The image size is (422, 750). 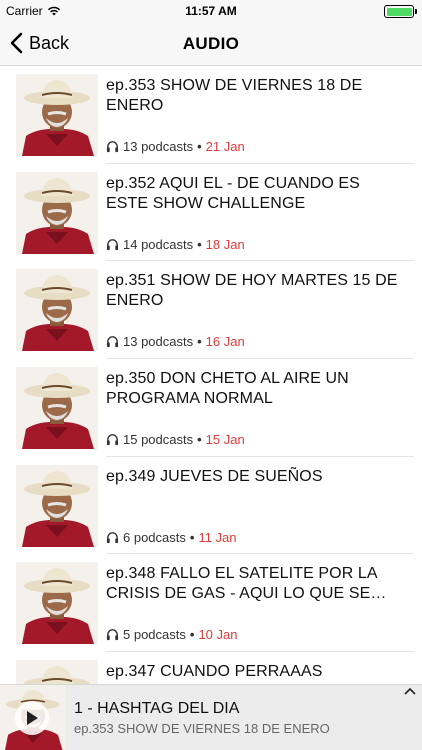 What do you see at coordinates (158, 244) in the screenshot?
I see `podcast-count: 14 podcasts` at bounding box center [158, 244].